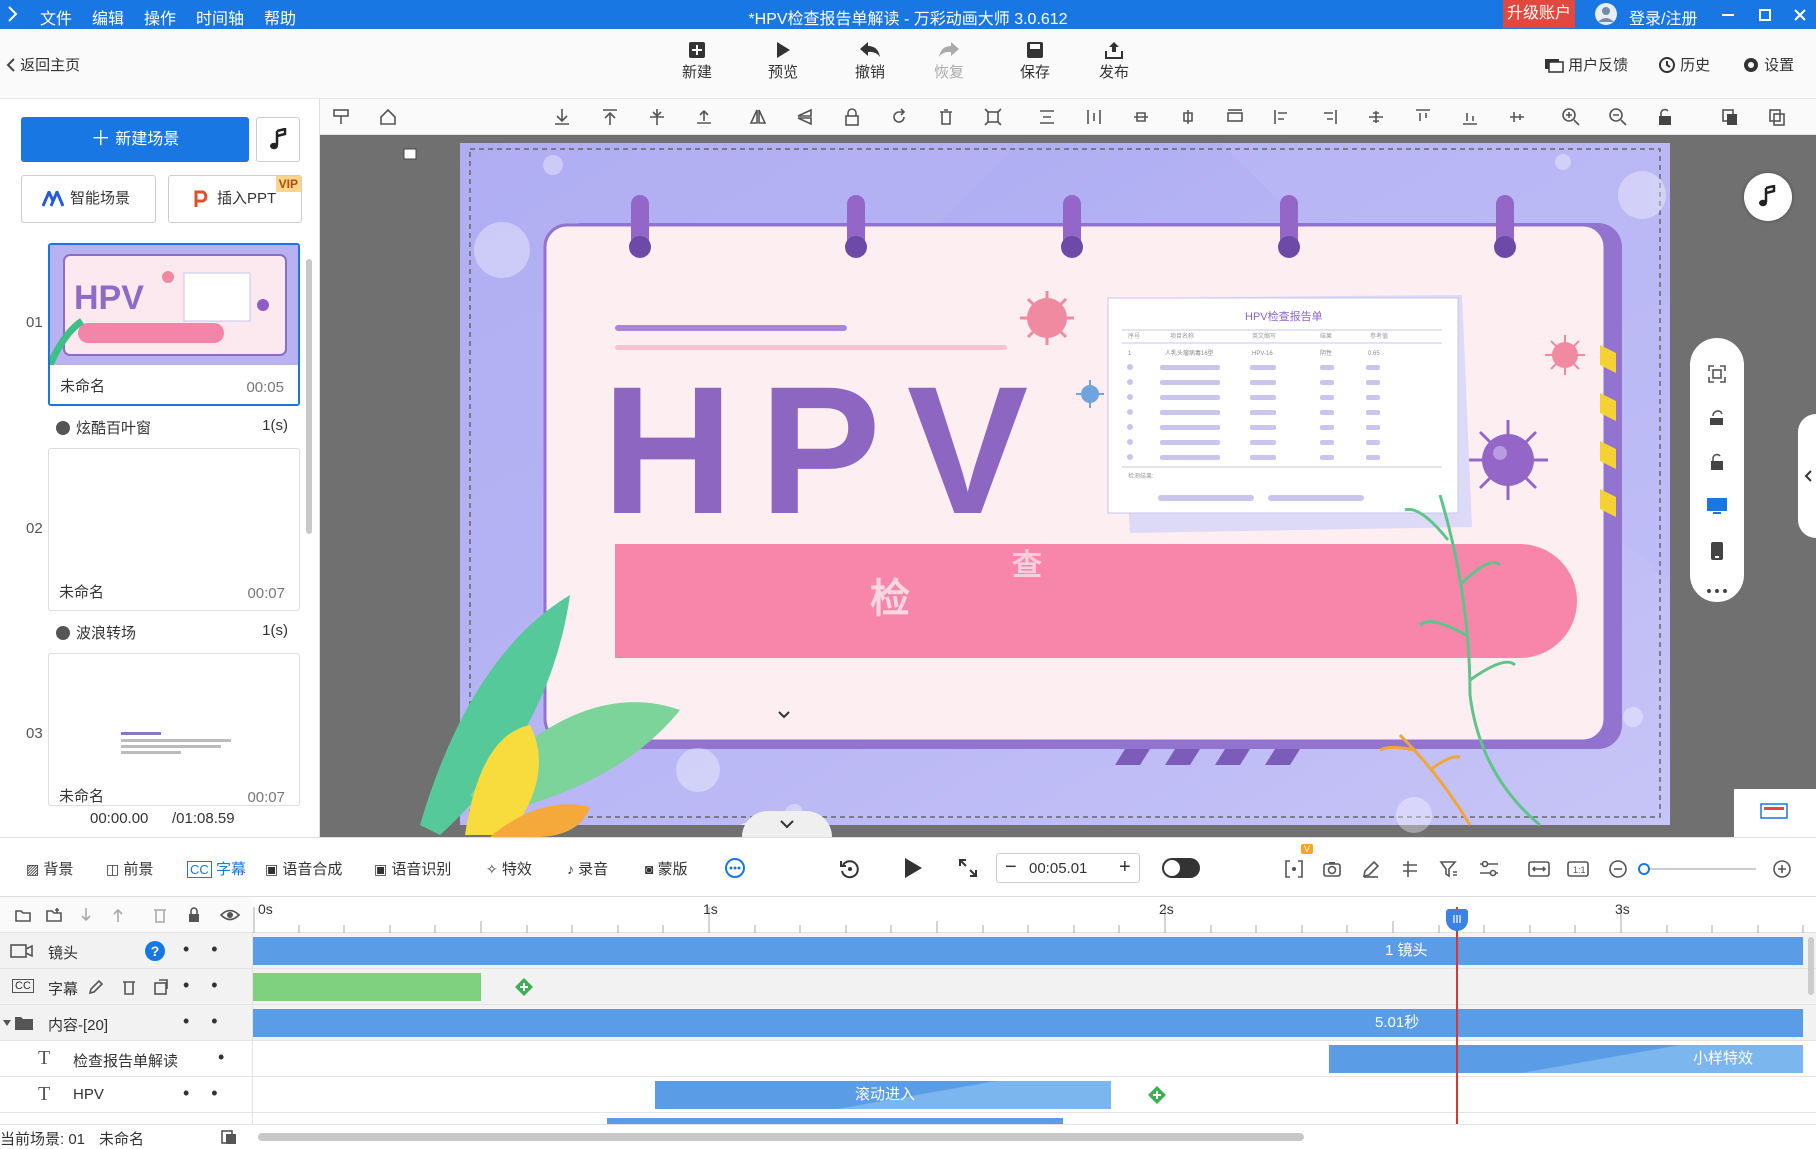 Image resolution: width=1816 pixels, height=1149 pixels. What do you see at coordinates (303, 868) in the screenshot?
I see `tts-tab: ▣ 语音合成` at bounding box center [303, 868].